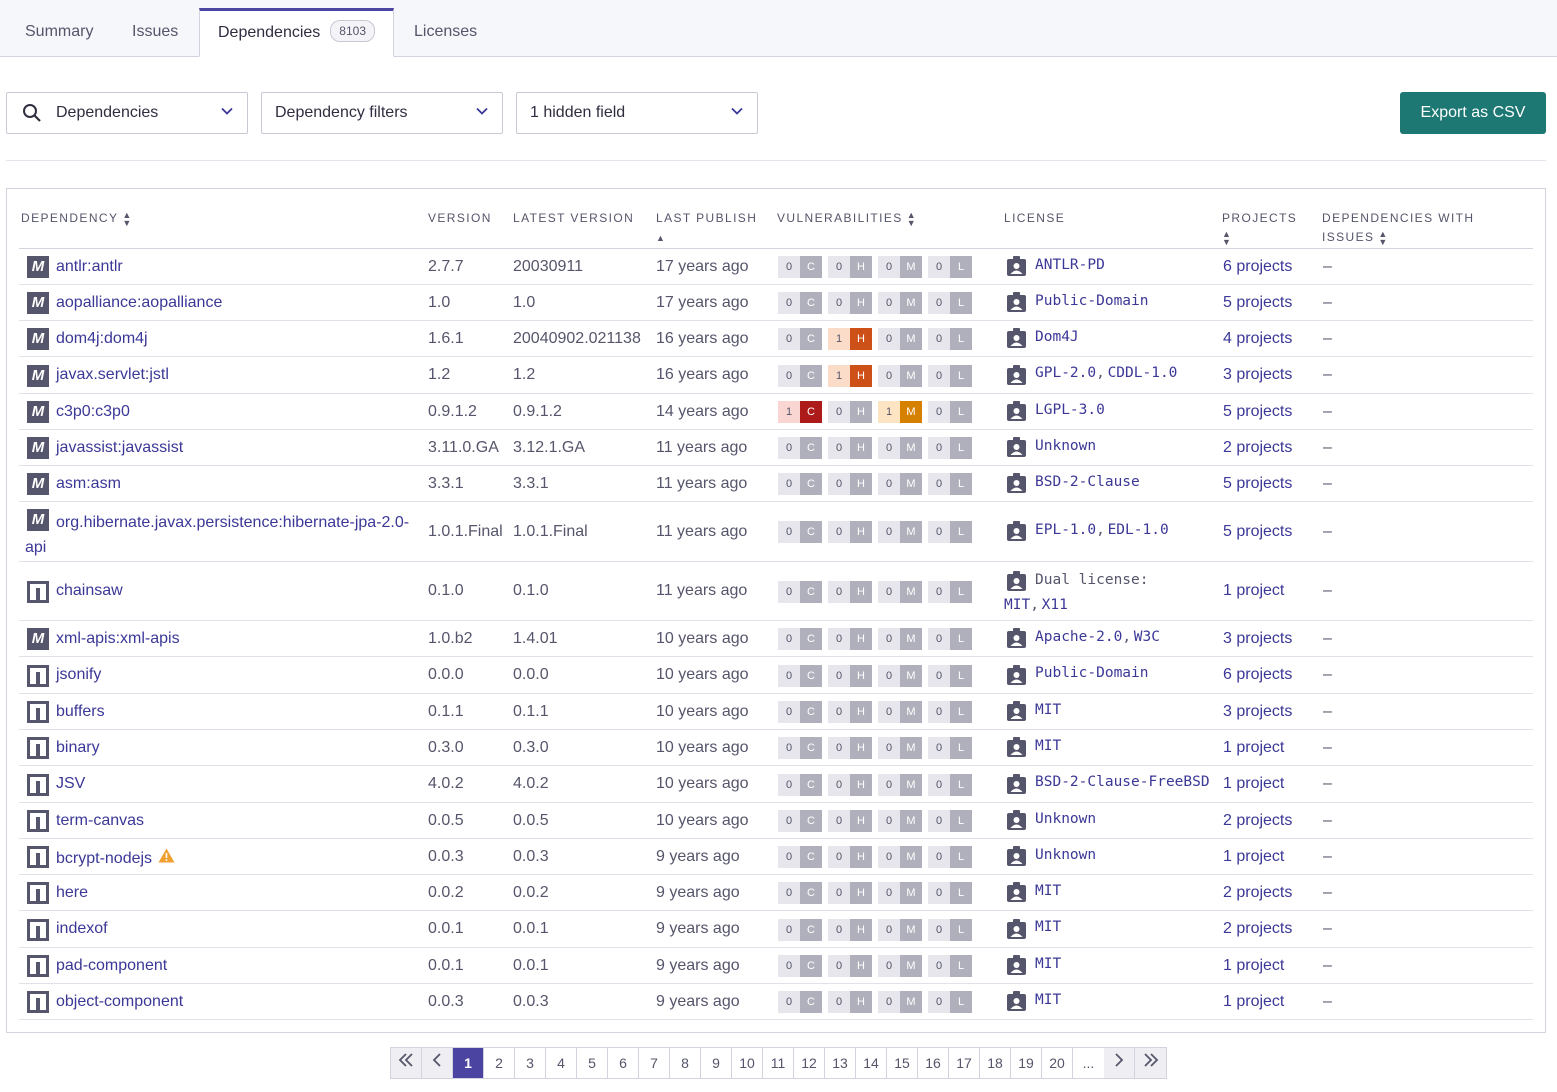 The image size is (1557, 1092). What do you see at coordinates (59, 32) in the screenshot?
I see `tab-summary: Summary` at bounding box center [59, 32].